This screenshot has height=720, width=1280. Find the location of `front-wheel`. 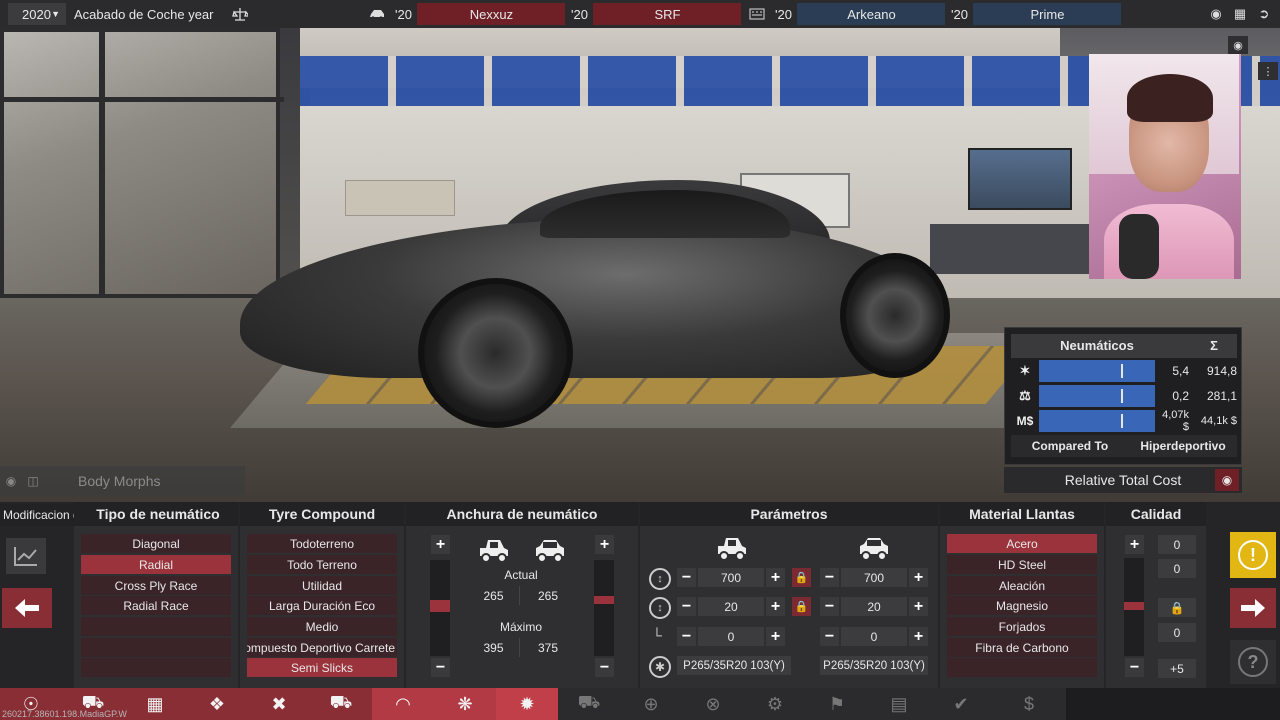

front-wheel is located at coordinates (495, 353).